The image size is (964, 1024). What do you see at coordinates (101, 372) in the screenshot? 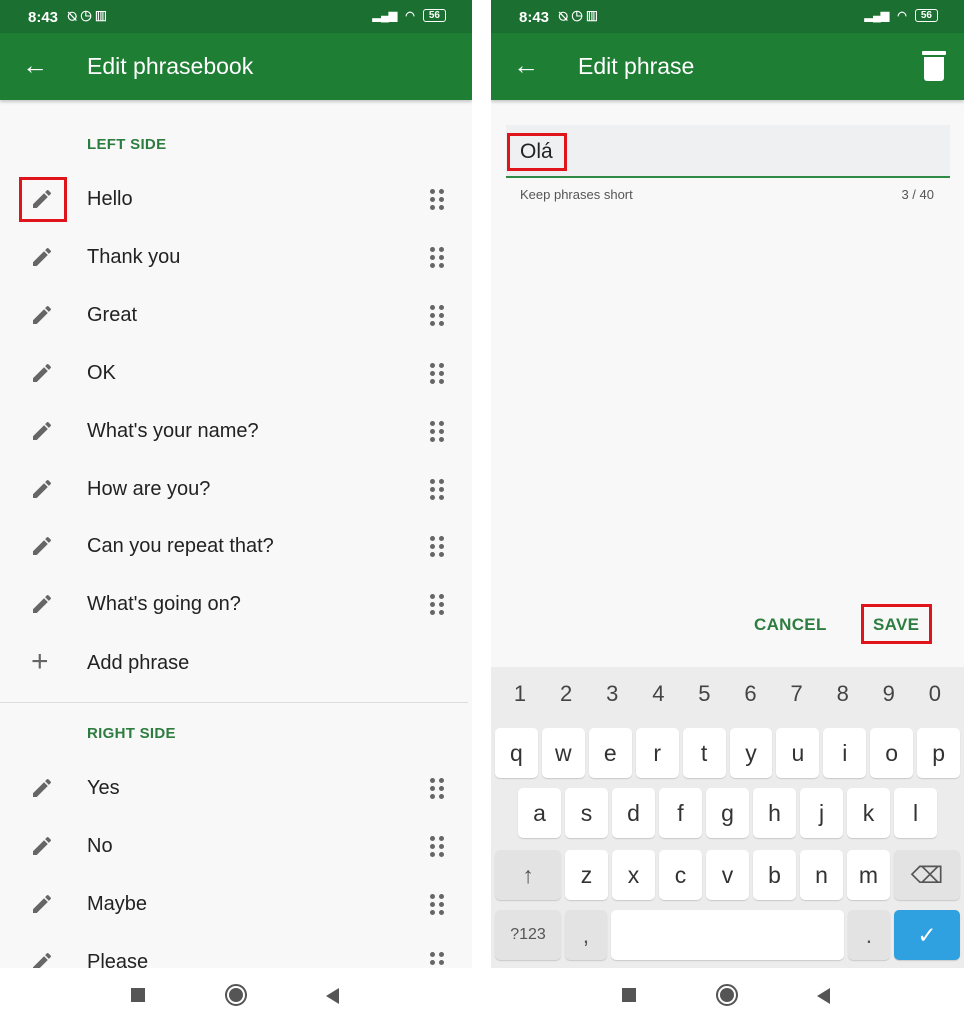
I see `phrase-label: OK` at bounding box center [101, 372].